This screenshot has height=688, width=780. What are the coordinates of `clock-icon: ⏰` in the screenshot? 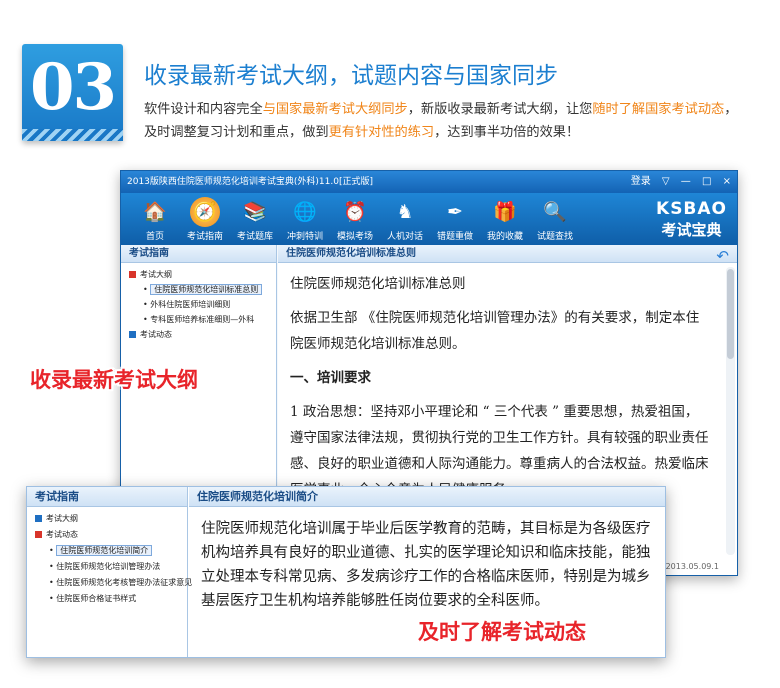 It's located at (355, 212).